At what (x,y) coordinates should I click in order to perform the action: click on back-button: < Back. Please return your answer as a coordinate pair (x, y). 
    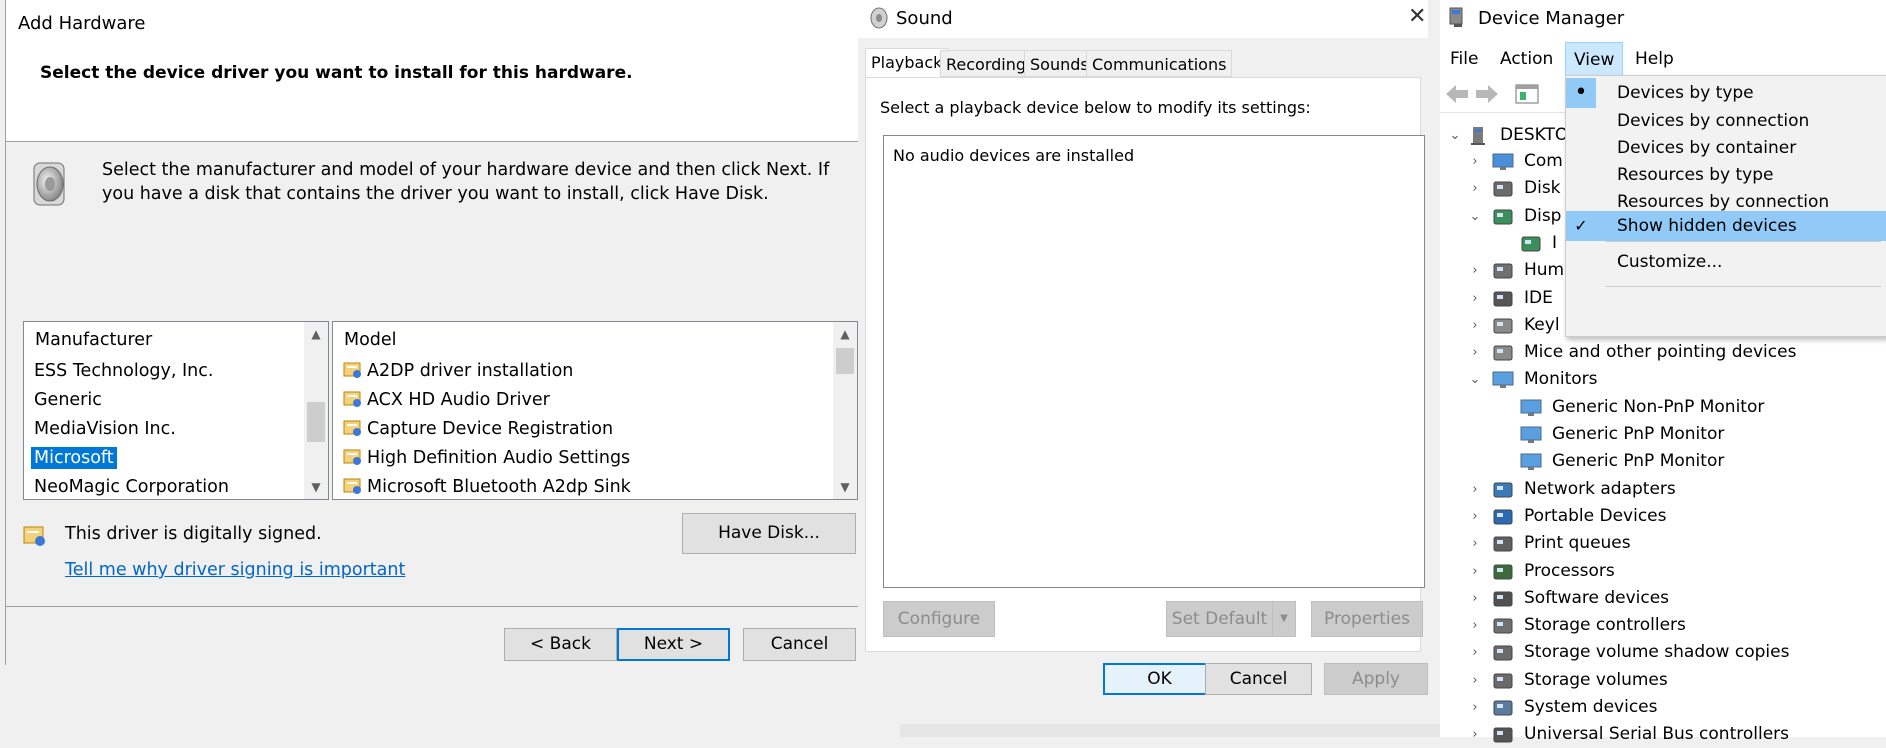
    Looking at the image, I should click on (560, 644).